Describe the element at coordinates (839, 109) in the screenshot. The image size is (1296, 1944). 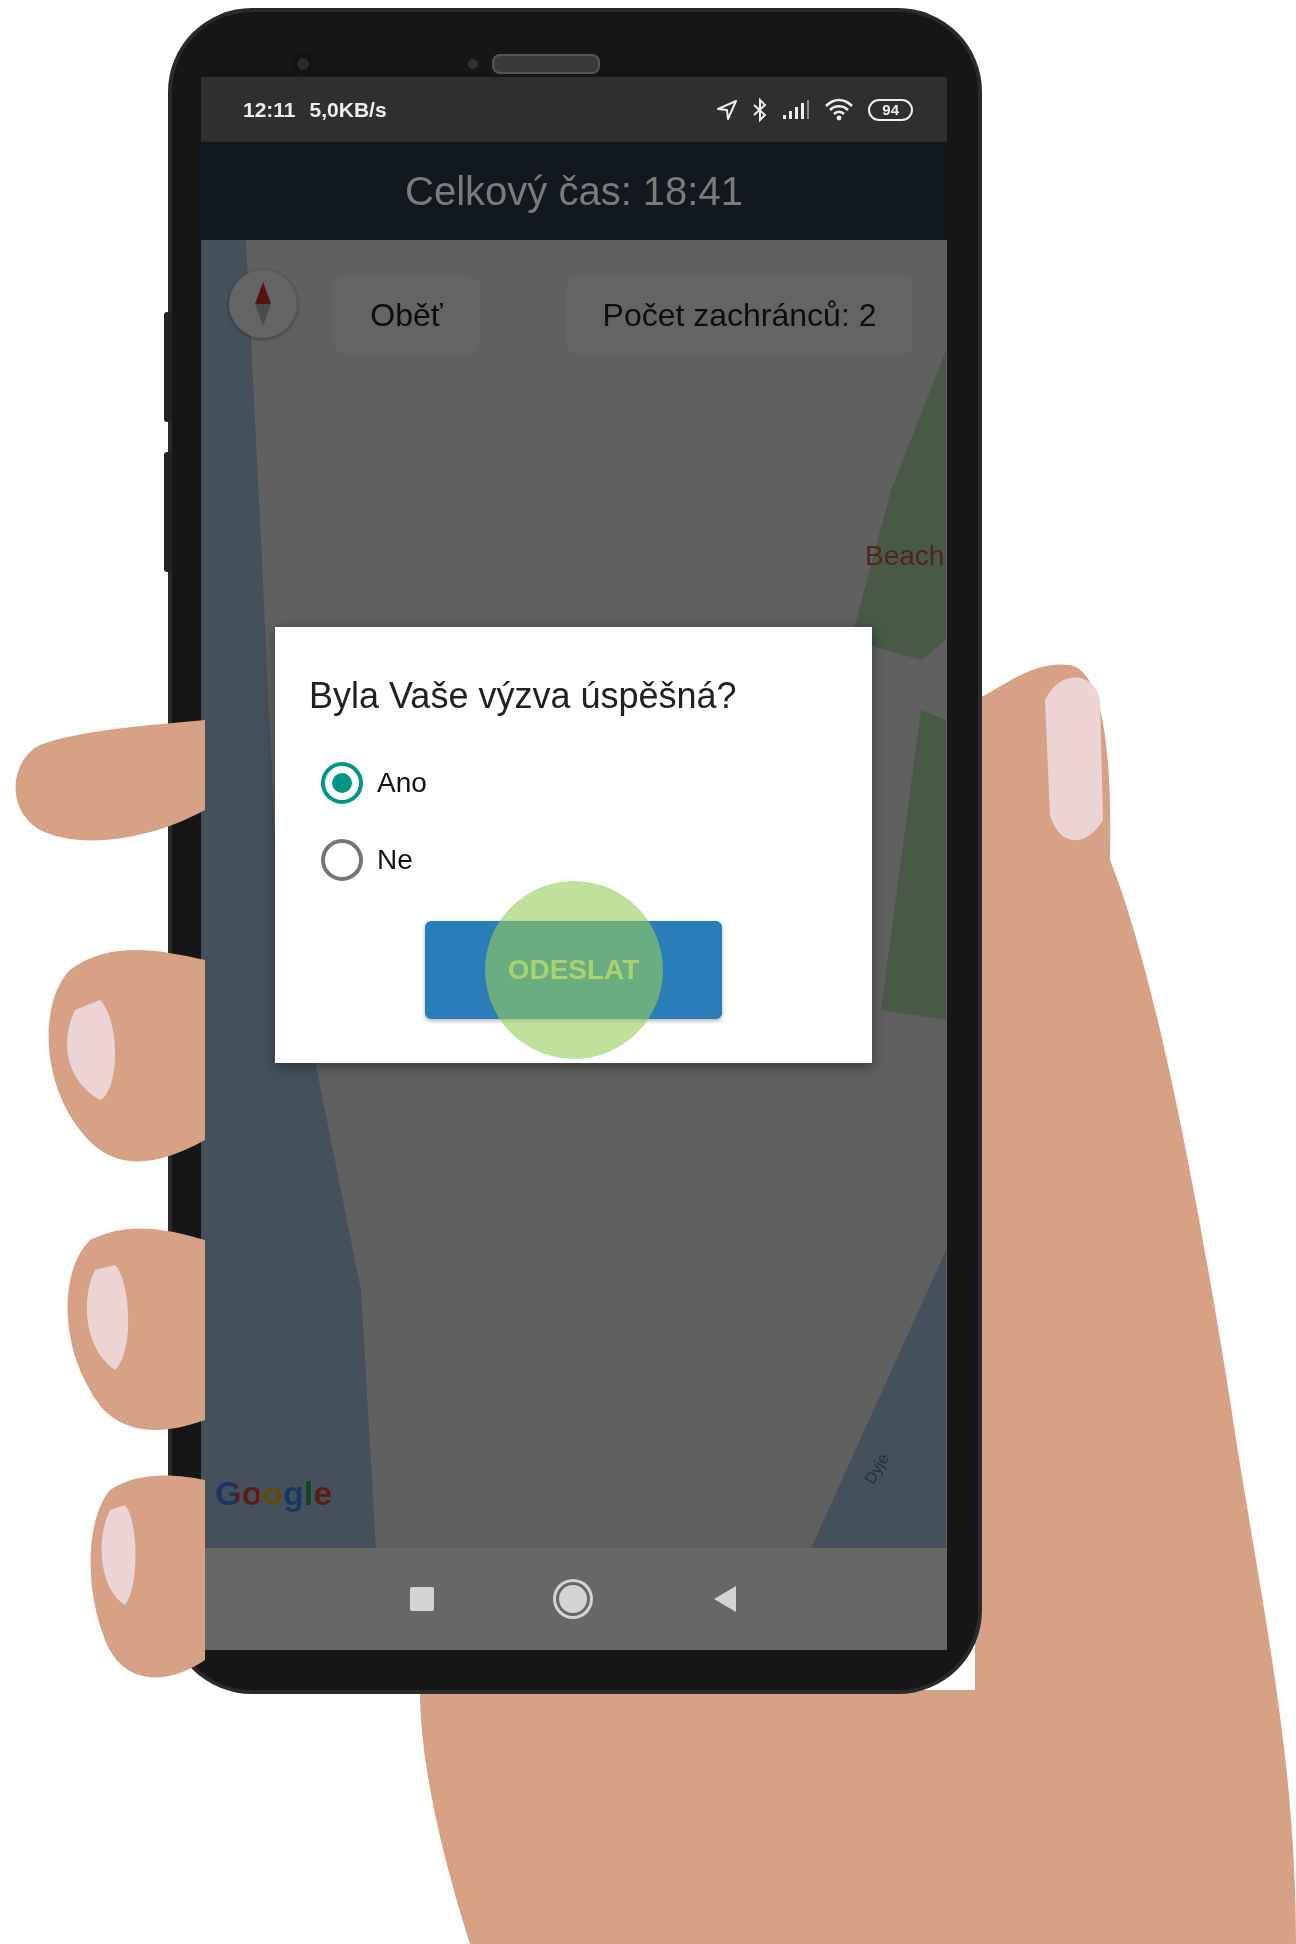
I see `wifi-icon` at that location.